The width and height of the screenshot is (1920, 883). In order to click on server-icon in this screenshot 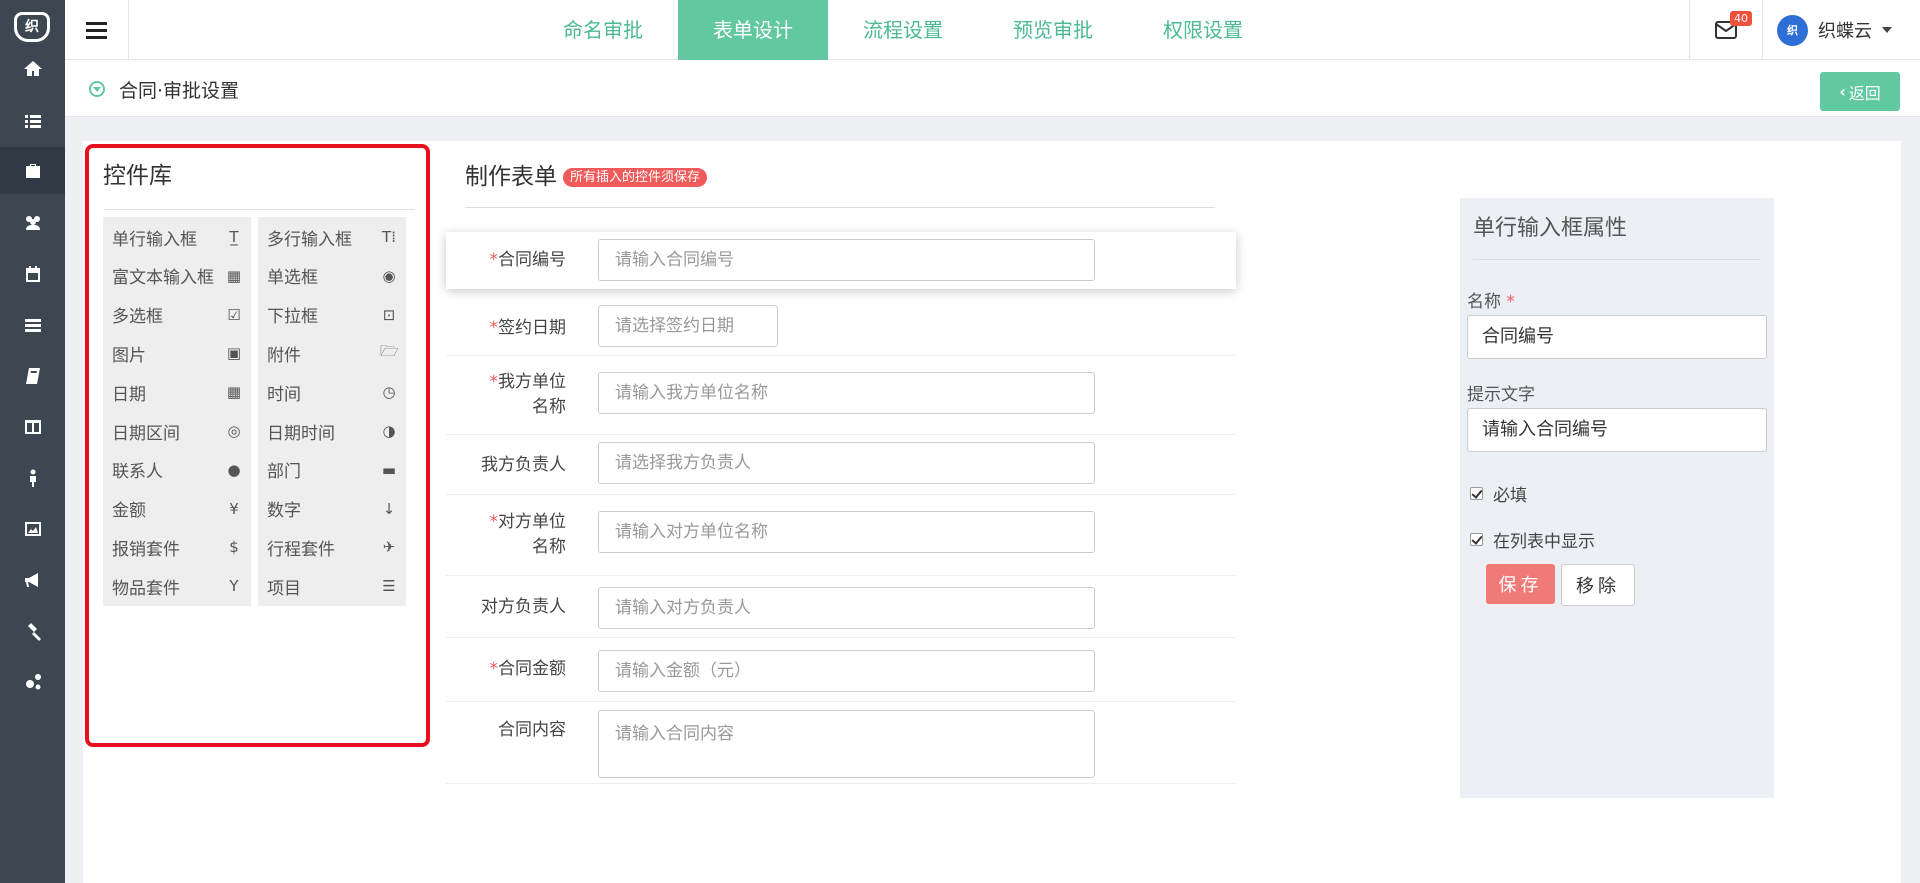, I will do `click(32, 324)`.